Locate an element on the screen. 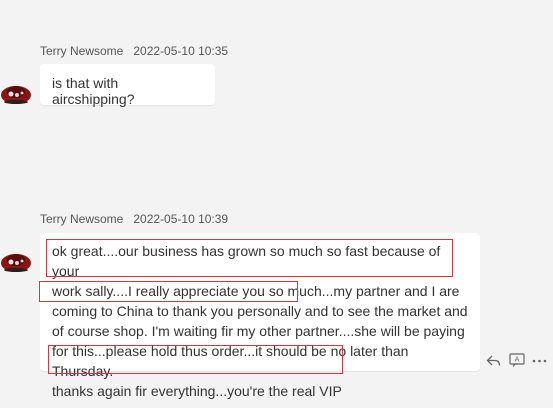  message-text: is that with aircshipping? is located at coordinates (93, 91).